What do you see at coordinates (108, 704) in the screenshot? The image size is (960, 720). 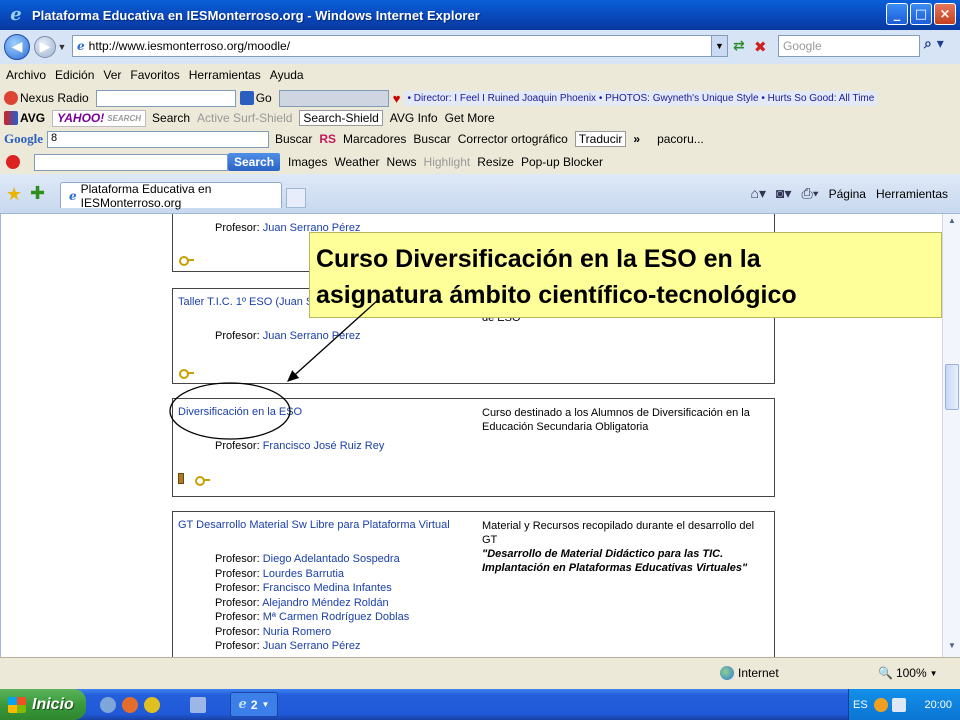 I see `quicklaunch-desktop-icon` at bounding box center [108, 704].